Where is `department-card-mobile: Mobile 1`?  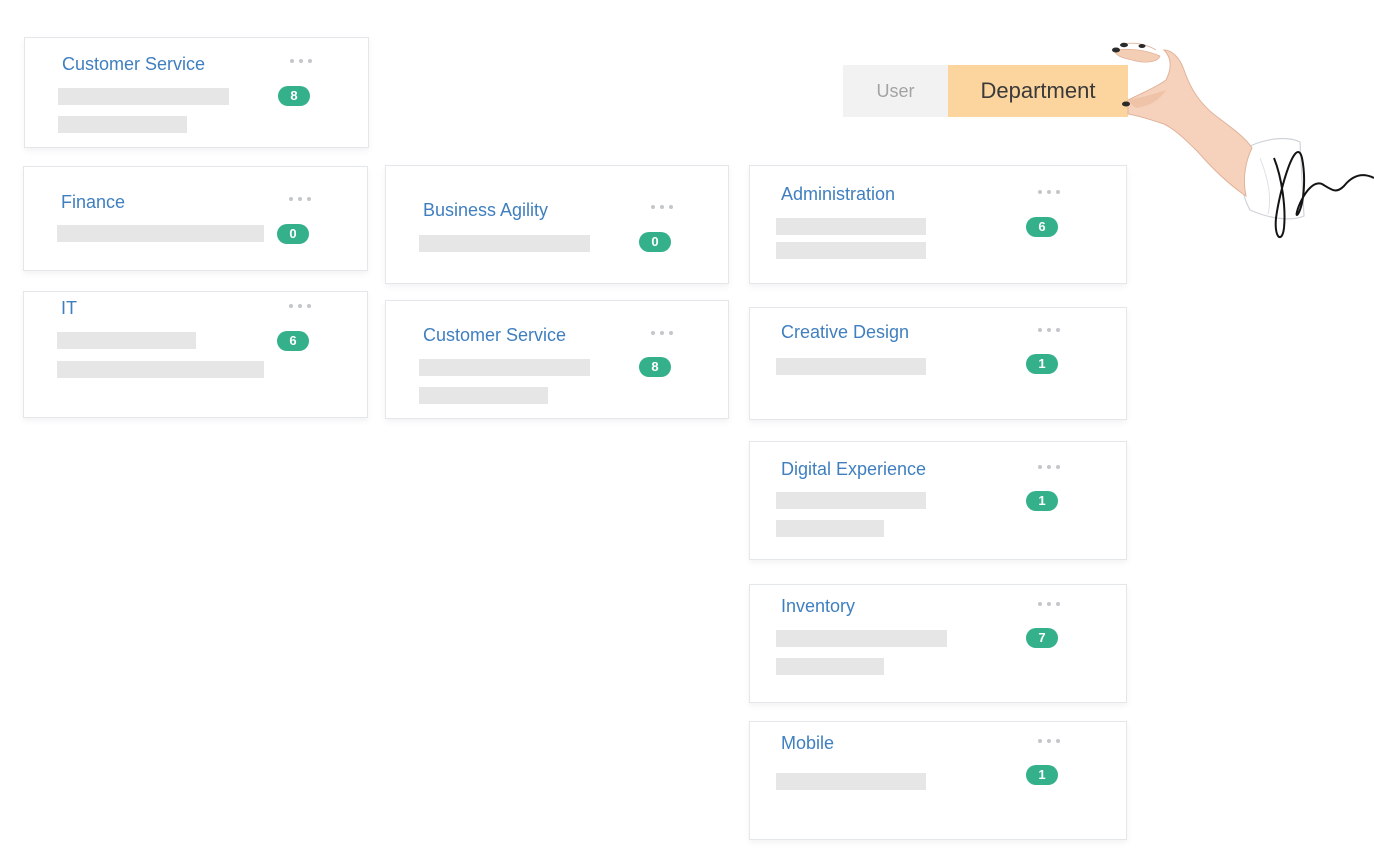
department-card-mobile: Mobile 1 is located at coordinates (938, 780).